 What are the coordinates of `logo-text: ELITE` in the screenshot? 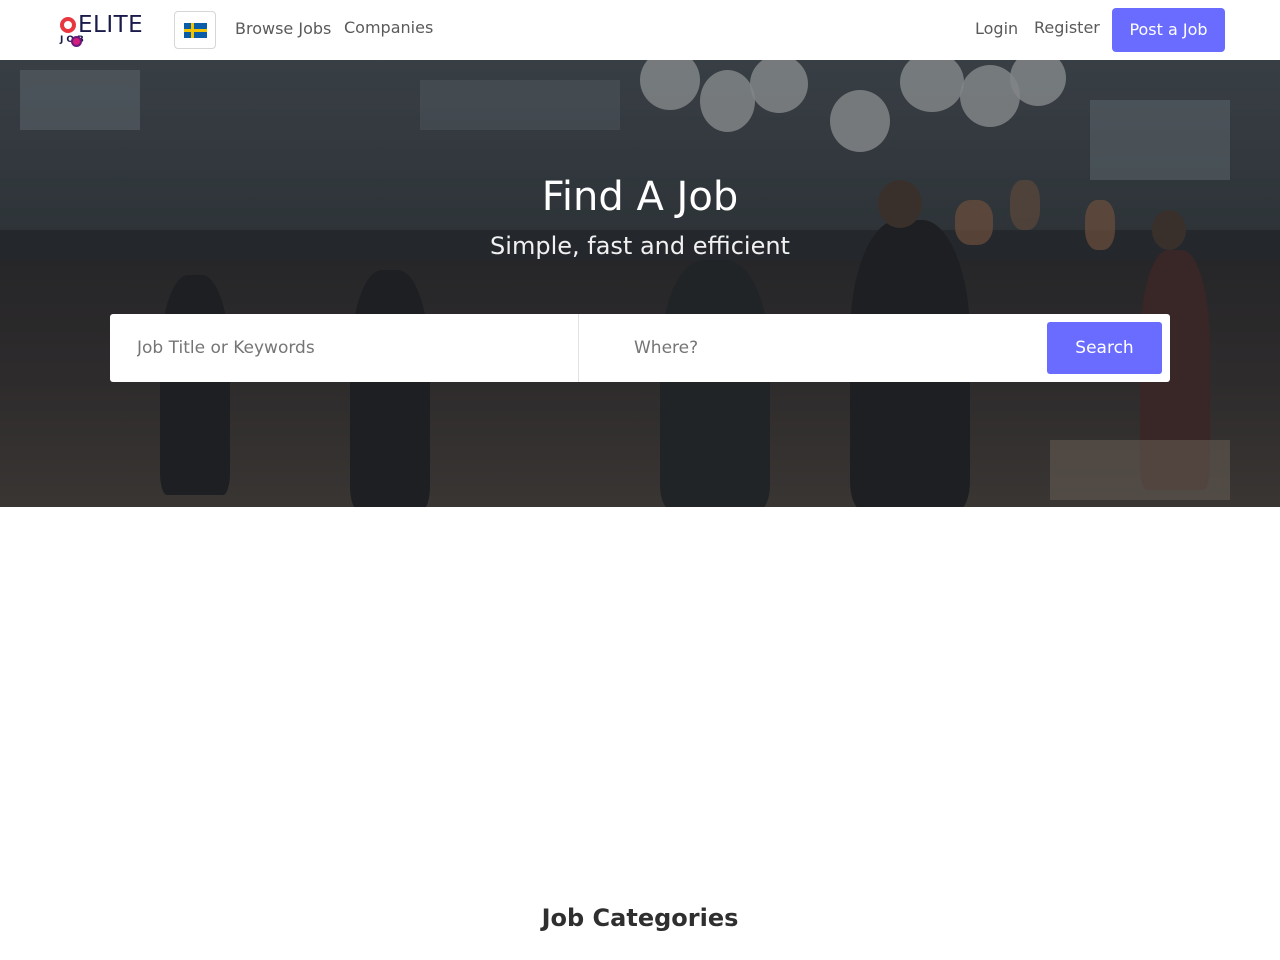 It's located at (111, 25).